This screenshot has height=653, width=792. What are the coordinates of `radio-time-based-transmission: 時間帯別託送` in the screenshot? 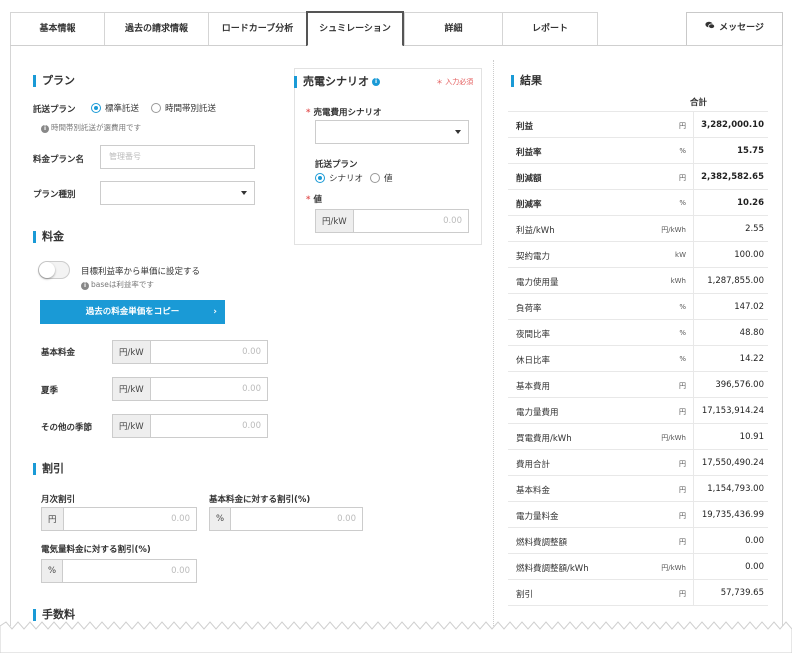 It's located at (183, 108).